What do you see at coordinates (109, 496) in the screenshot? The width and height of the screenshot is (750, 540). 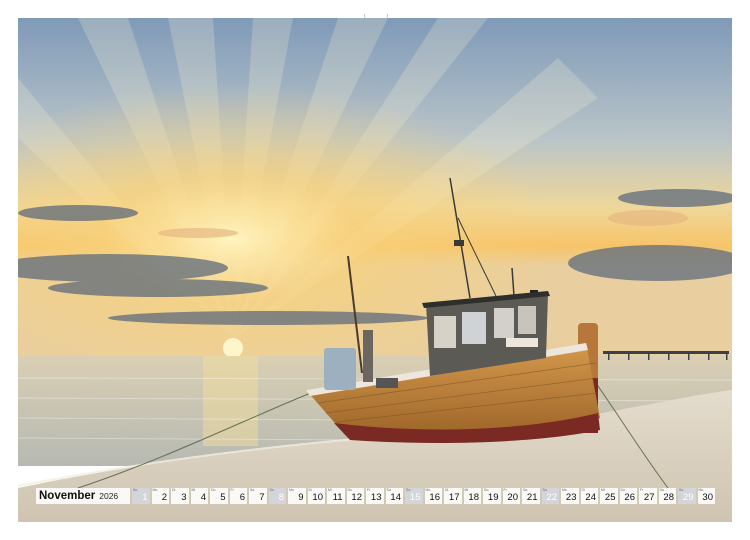 I see `year-label: 2026` at bounding box center [109, 496].